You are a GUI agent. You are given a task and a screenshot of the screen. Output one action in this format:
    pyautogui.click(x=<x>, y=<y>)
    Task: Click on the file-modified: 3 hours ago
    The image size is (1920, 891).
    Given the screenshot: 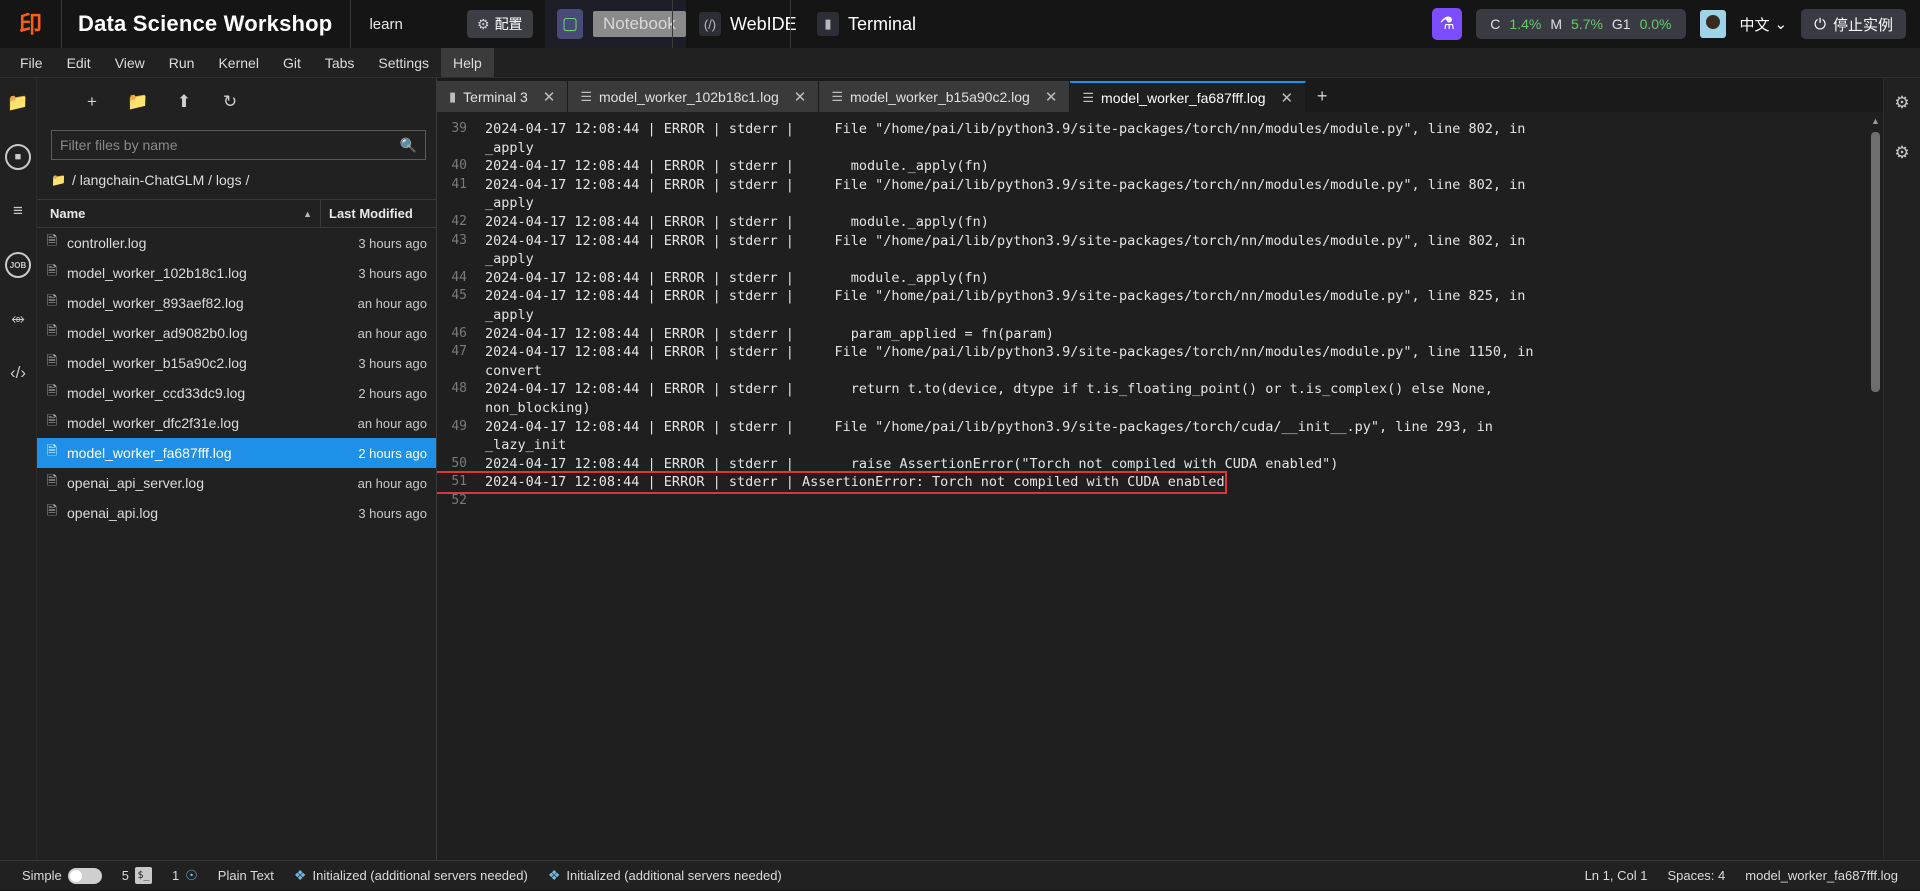 What is the action you would take?
    pyautogui.click(x=378, y=363)
    